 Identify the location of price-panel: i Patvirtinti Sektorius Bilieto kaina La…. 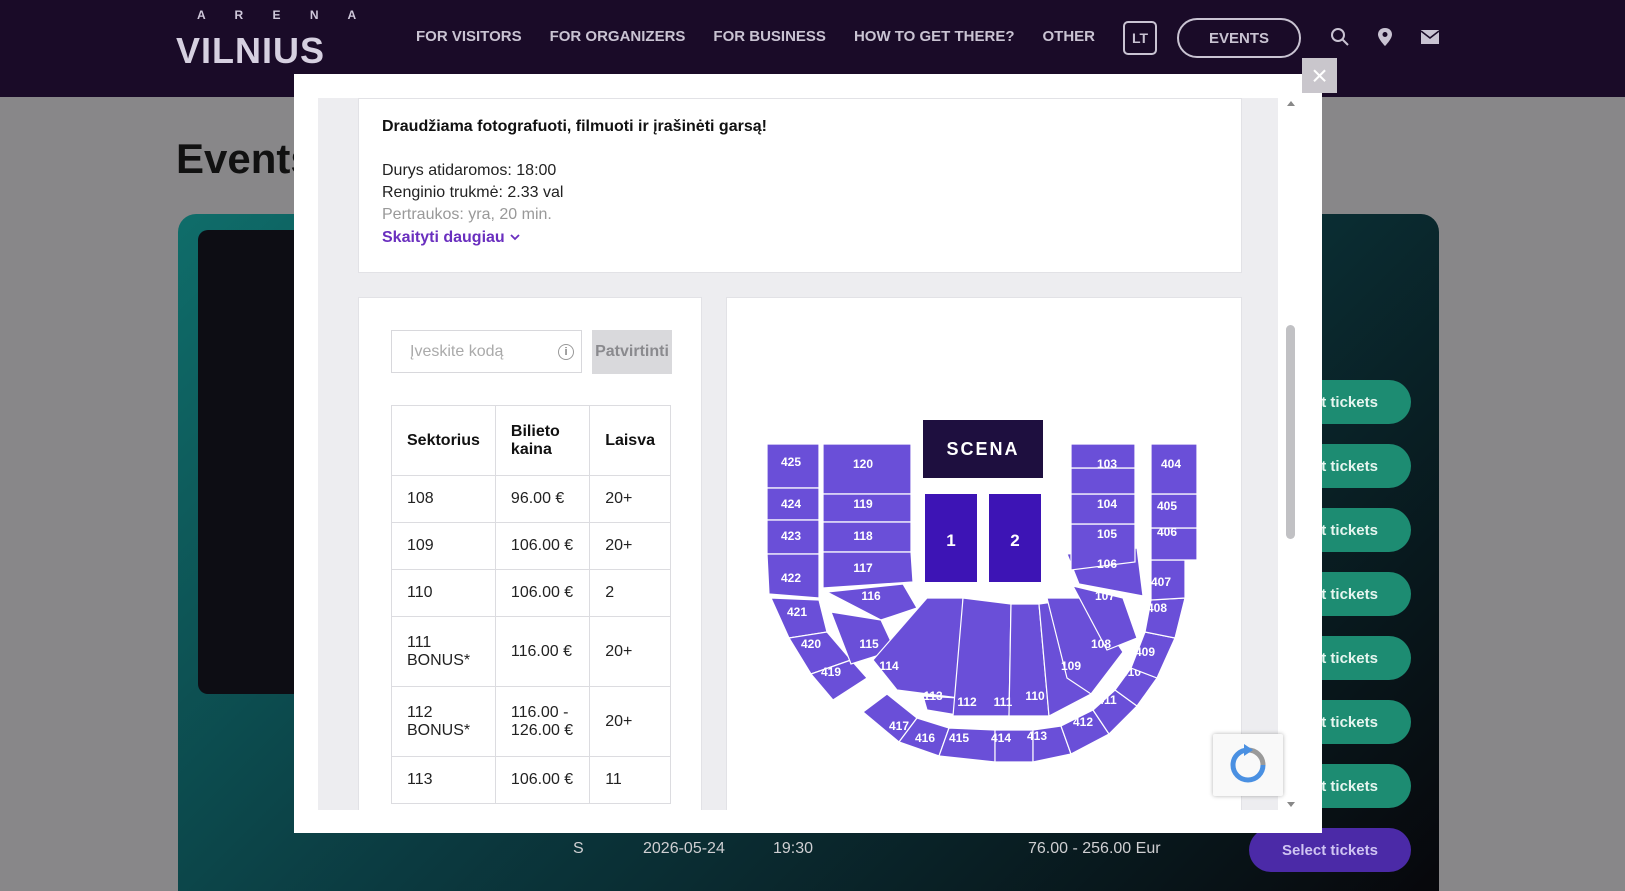
(530, 553).